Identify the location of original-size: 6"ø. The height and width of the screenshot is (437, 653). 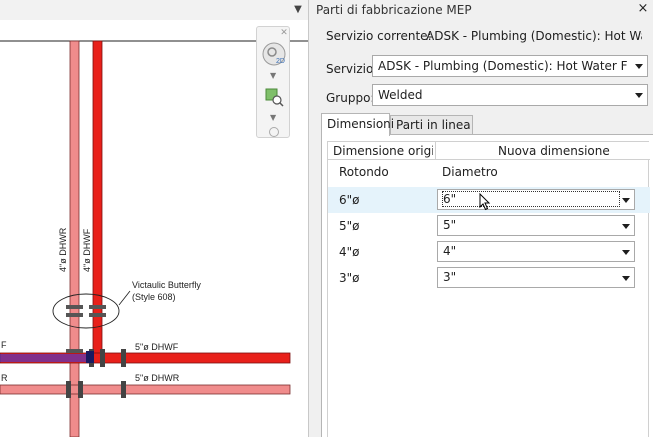
(349, 200).